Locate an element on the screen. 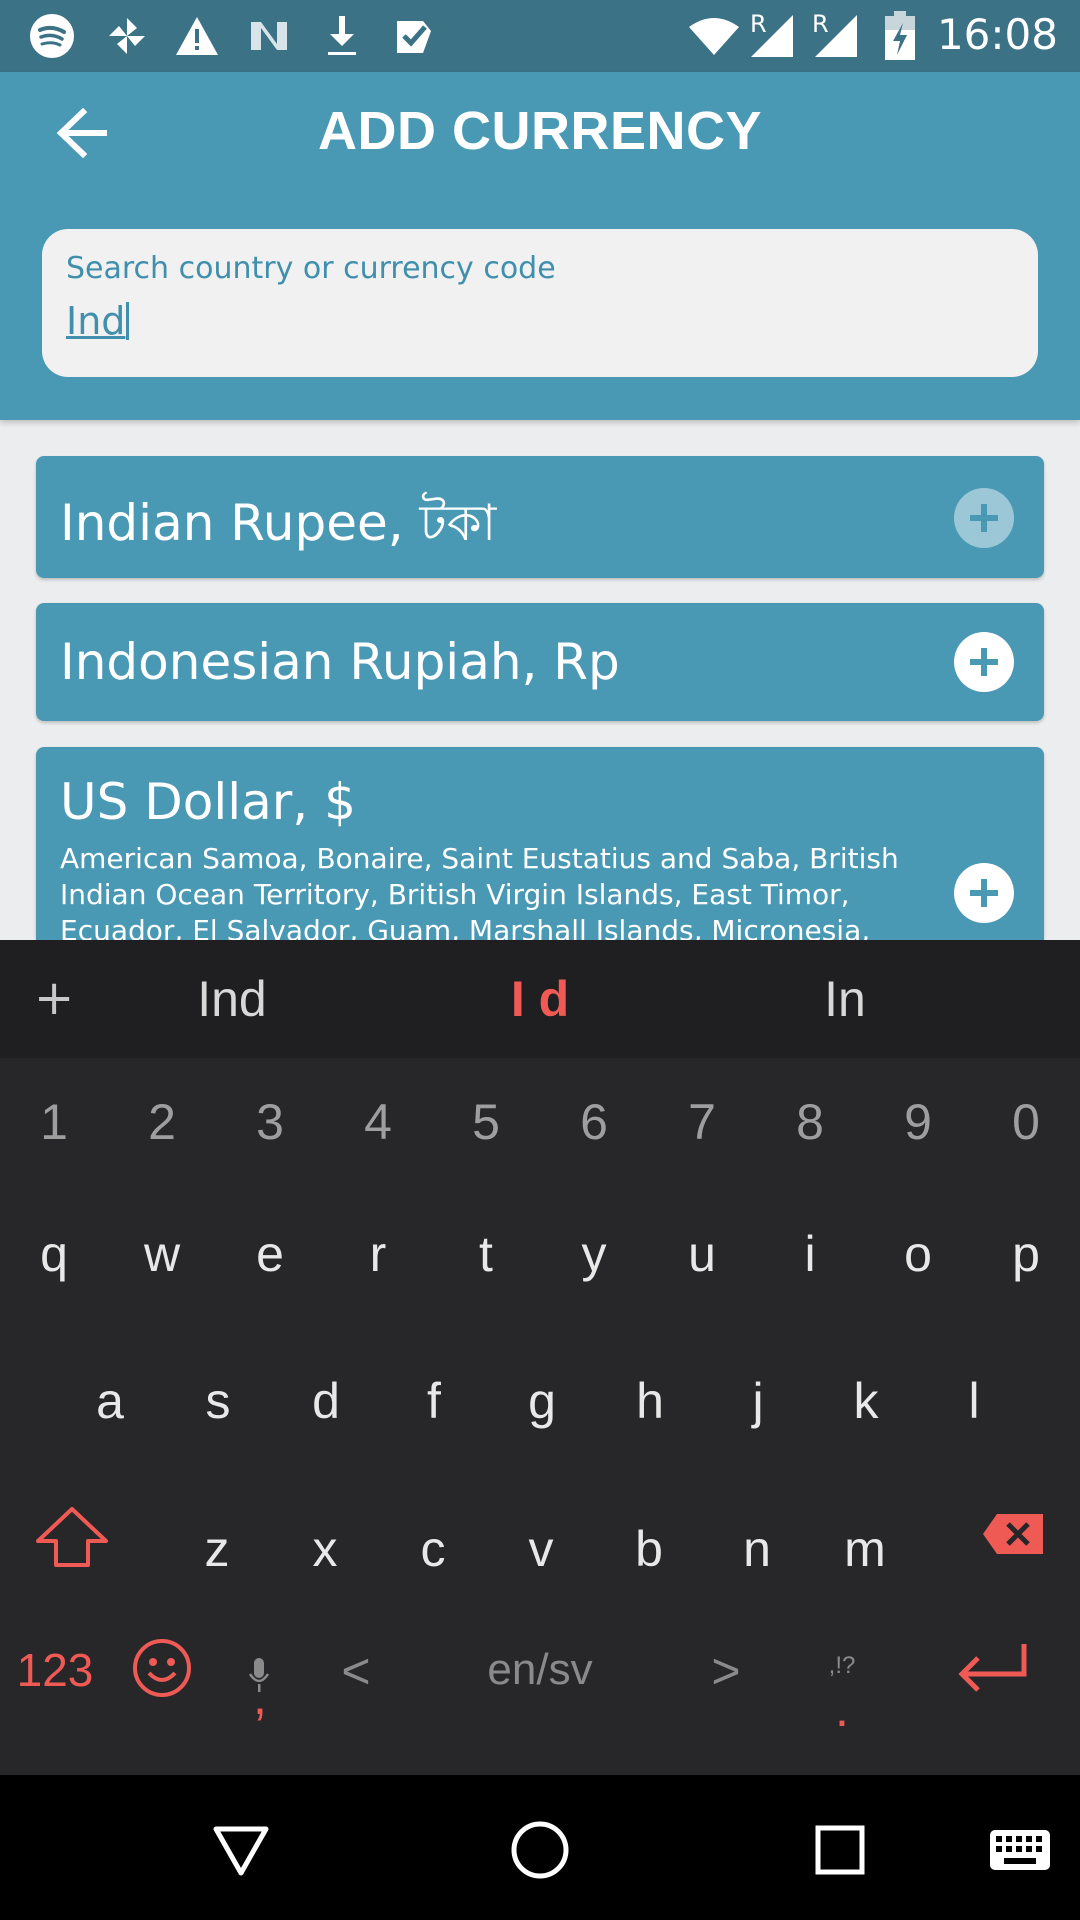 The height and width of the screenshot is (1920, 1080). key-5: 5 is located at coordinates (486, 1122).